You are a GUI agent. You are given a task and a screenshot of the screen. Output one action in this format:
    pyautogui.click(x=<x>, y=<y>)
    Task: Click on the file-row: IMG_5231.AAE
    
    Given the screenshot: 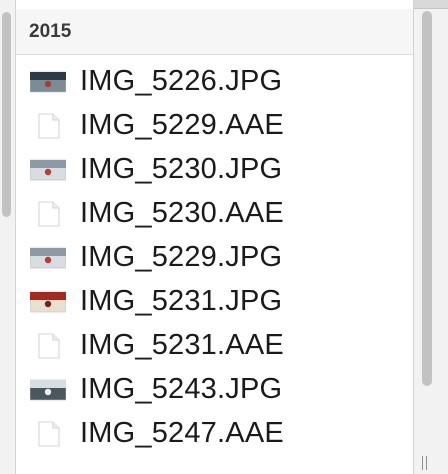 What is the action you would take?
    pyautogui.click(x=214, y=346)
    